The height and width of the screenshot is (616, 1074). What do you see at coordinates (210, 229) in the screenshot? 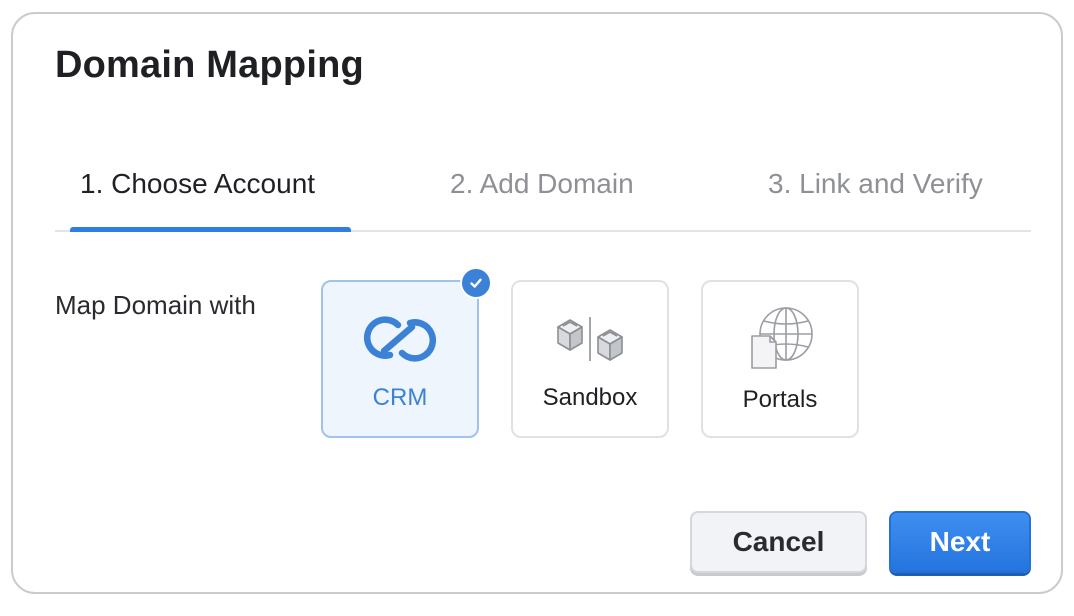
I see `active-tab-indicator` at bounding box center [210, 229].